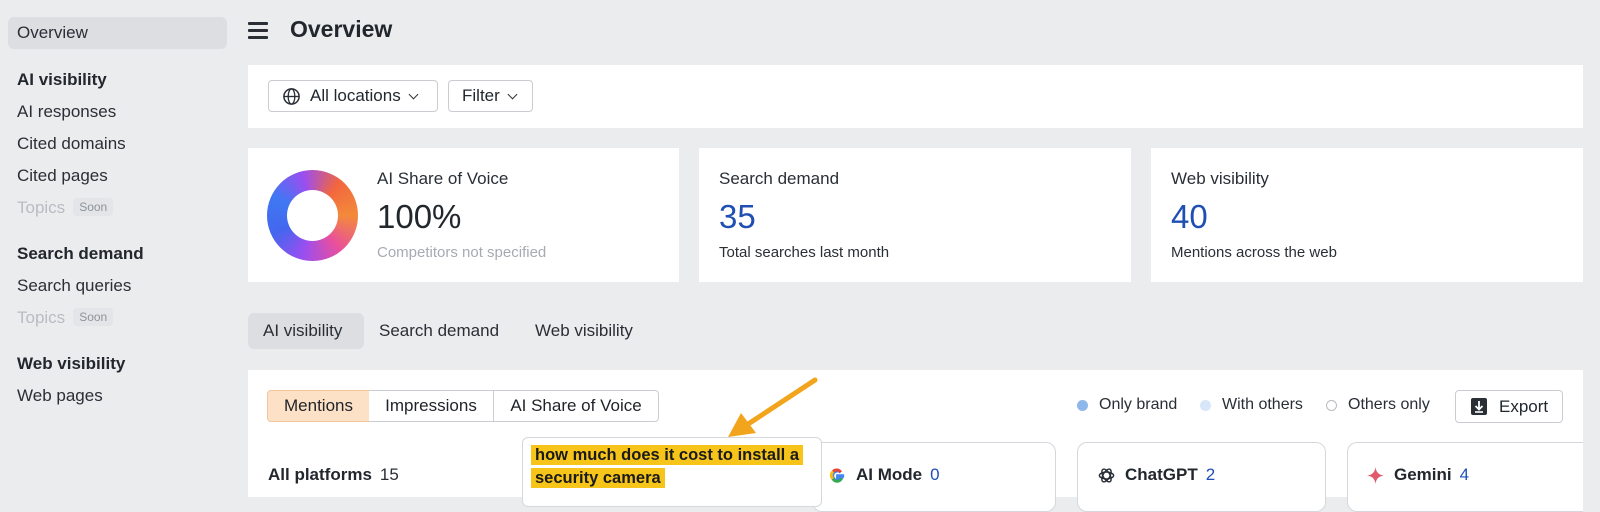  Describe the element at coordinates (62, 80) in the screenshot. I see `sidebar-section-ai-visibility: AI visibility` at that location.